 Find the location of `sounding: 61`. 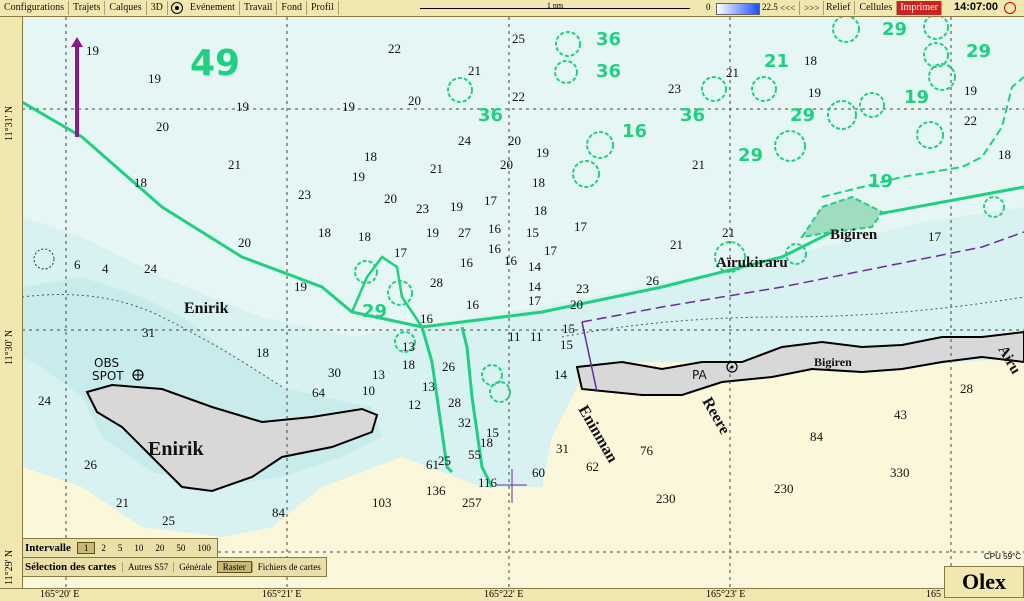

sounding: 61 is located at coordinates (432, 464).